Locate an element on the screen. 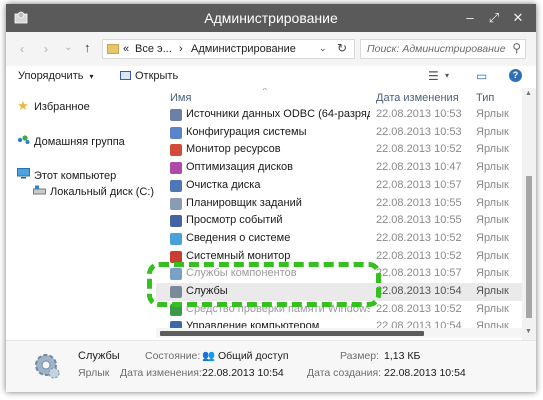 This screenshot has height=400, width=543. column-type-header: Тип is located at coordinates (485, 98).